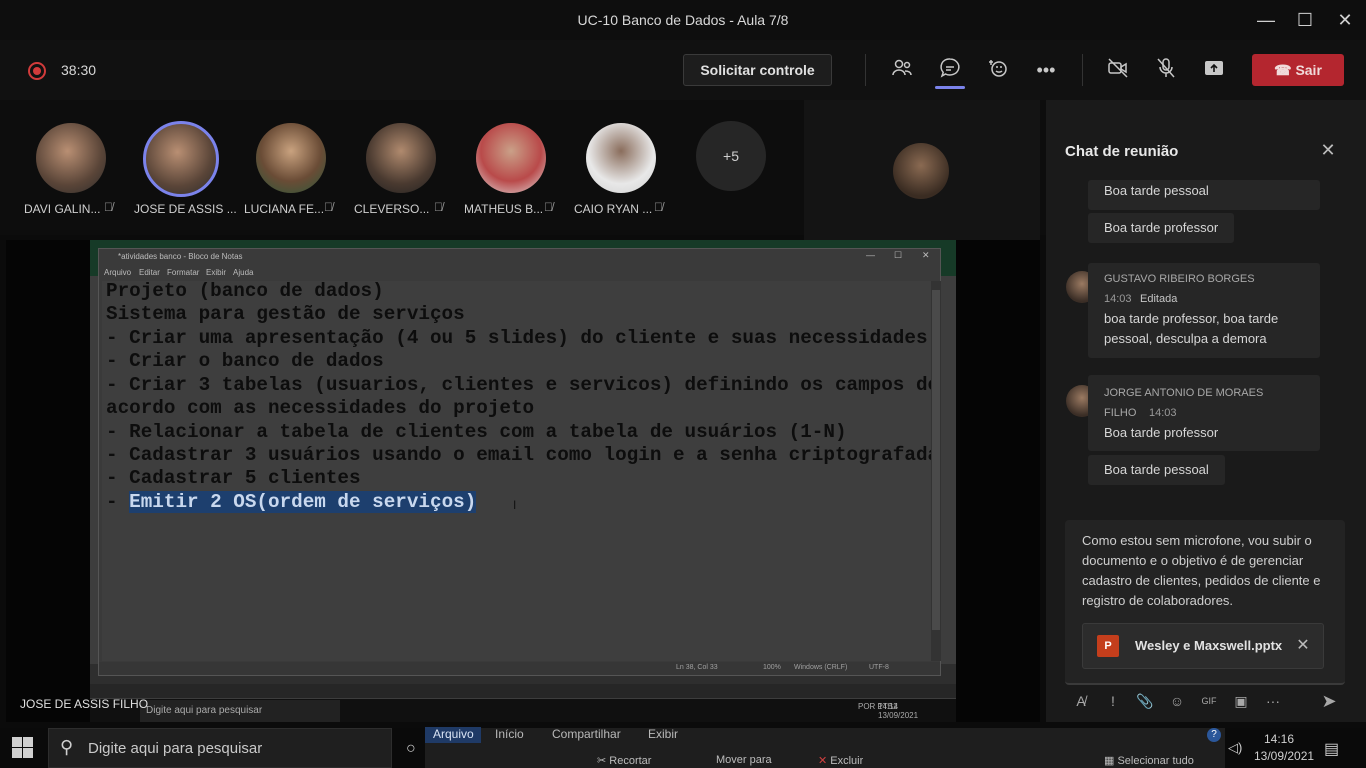 This screenshot has width=1366, height=768. I want to click on text-cursor-icon: I, so click(515, 505).